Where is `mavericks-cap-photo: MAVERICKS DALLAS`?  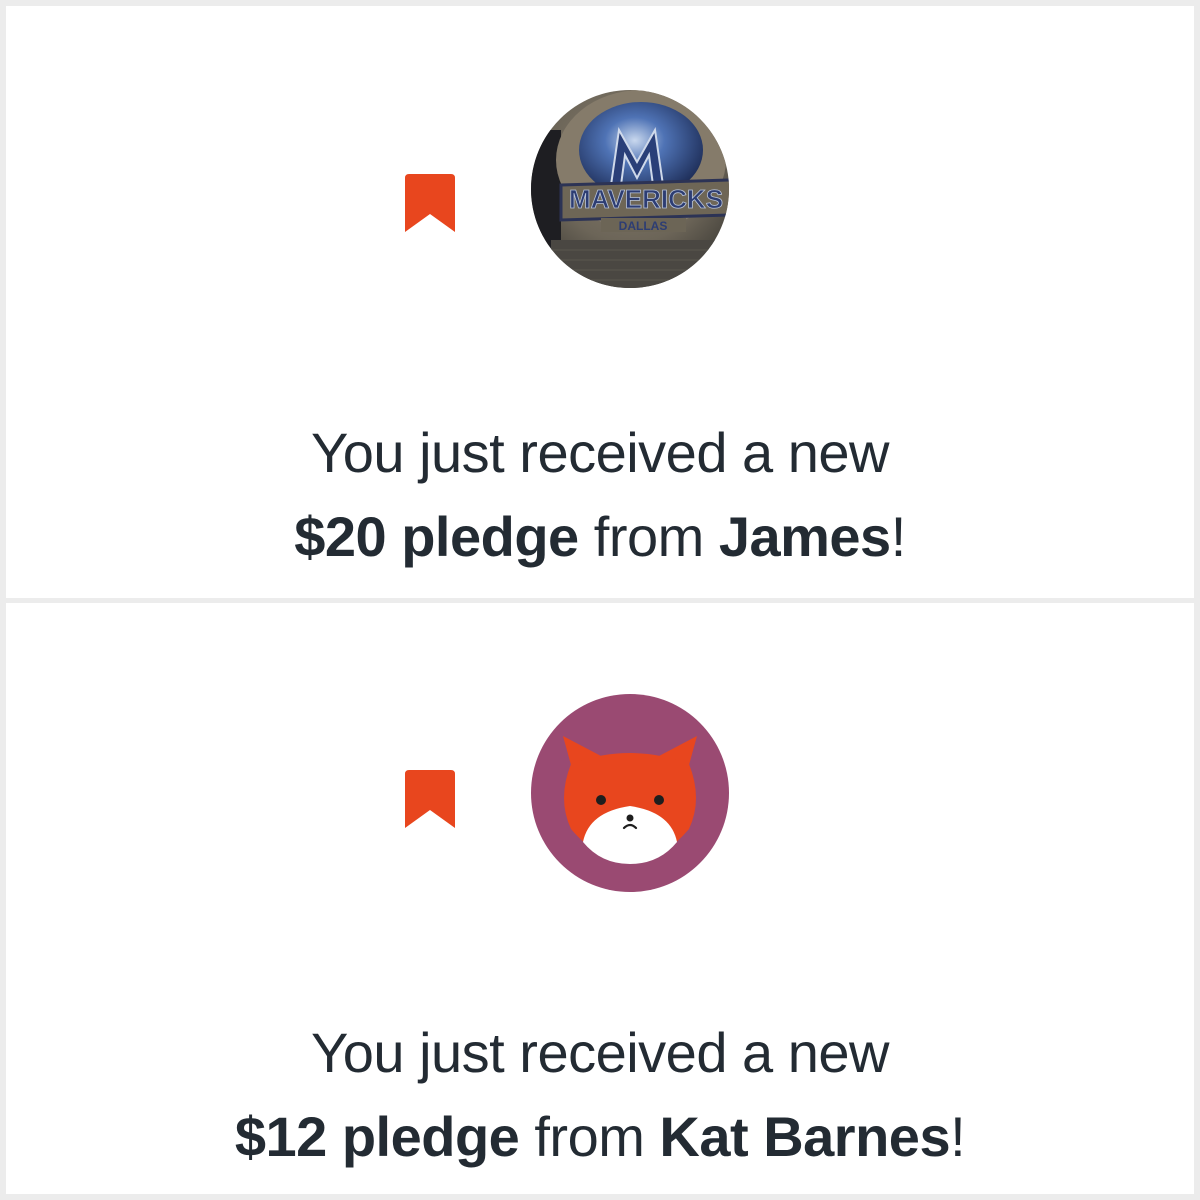 mavericks-cap-photo: MAVERICKS DALLAS is located at coordinates (630, 189).